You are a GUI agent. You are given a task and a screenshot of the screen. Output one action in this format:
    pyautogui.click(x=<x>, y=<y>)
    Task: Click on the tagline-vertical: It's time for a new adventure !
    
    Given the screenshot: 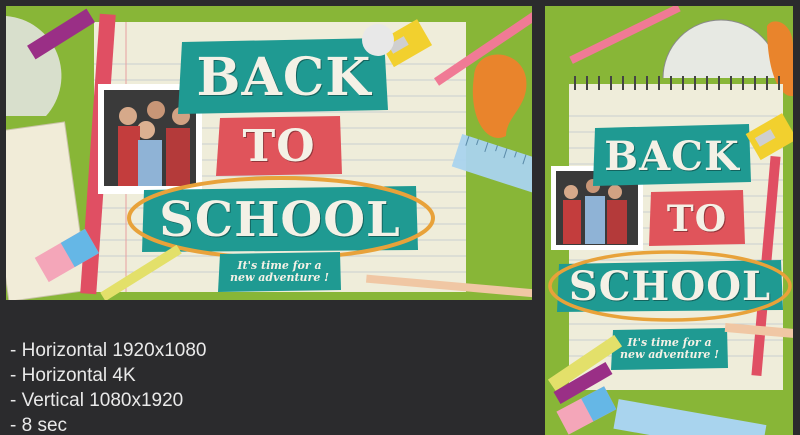 What is the action you would take?
    pyautogui.click(x=669, y=349)
    